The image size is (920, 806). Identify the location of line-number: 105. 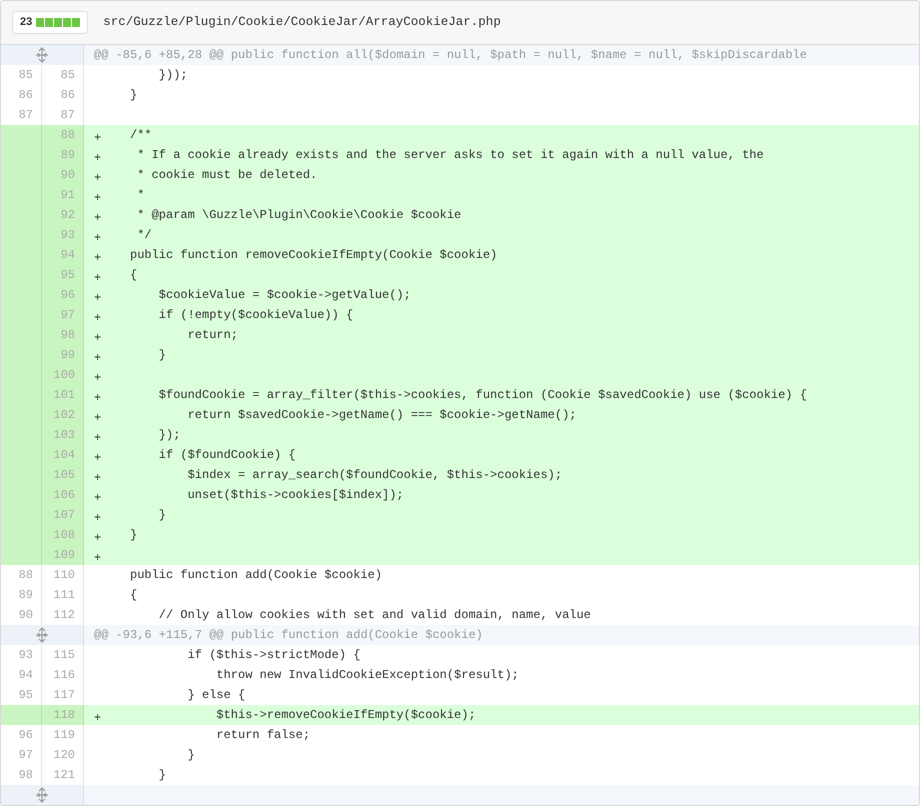
(63, 475).